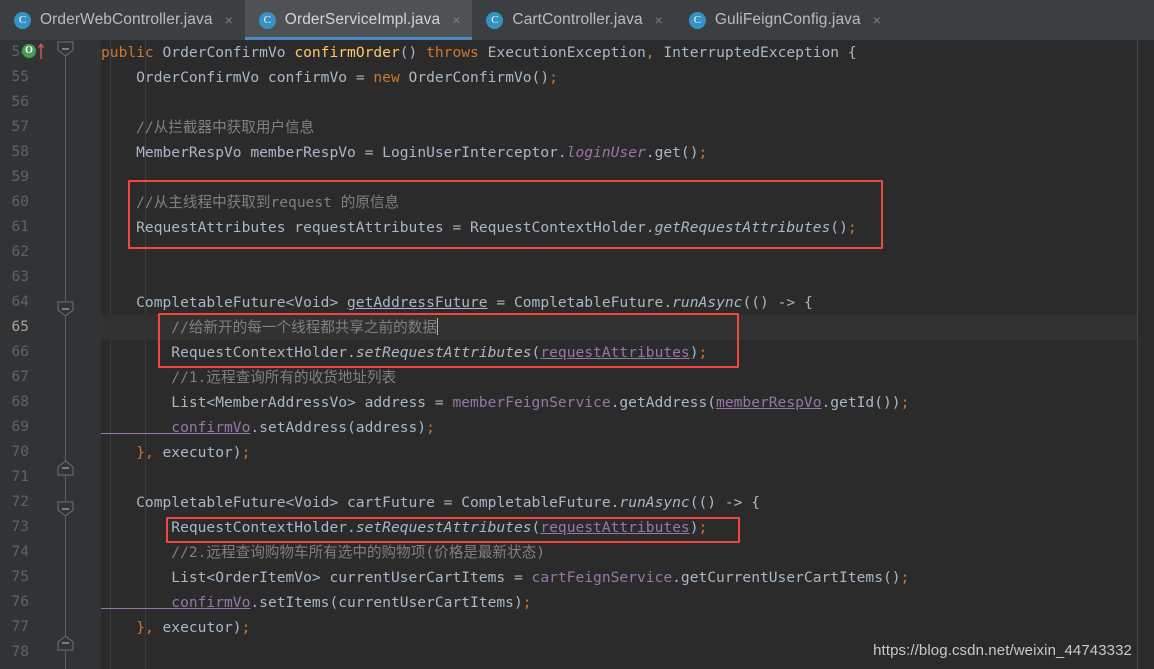 The image size is (1154, 669). What do you see at coordinates (615, 527) in the screenshot?
I see `code-token: requestAttributes` at bounding box center [615, 527].